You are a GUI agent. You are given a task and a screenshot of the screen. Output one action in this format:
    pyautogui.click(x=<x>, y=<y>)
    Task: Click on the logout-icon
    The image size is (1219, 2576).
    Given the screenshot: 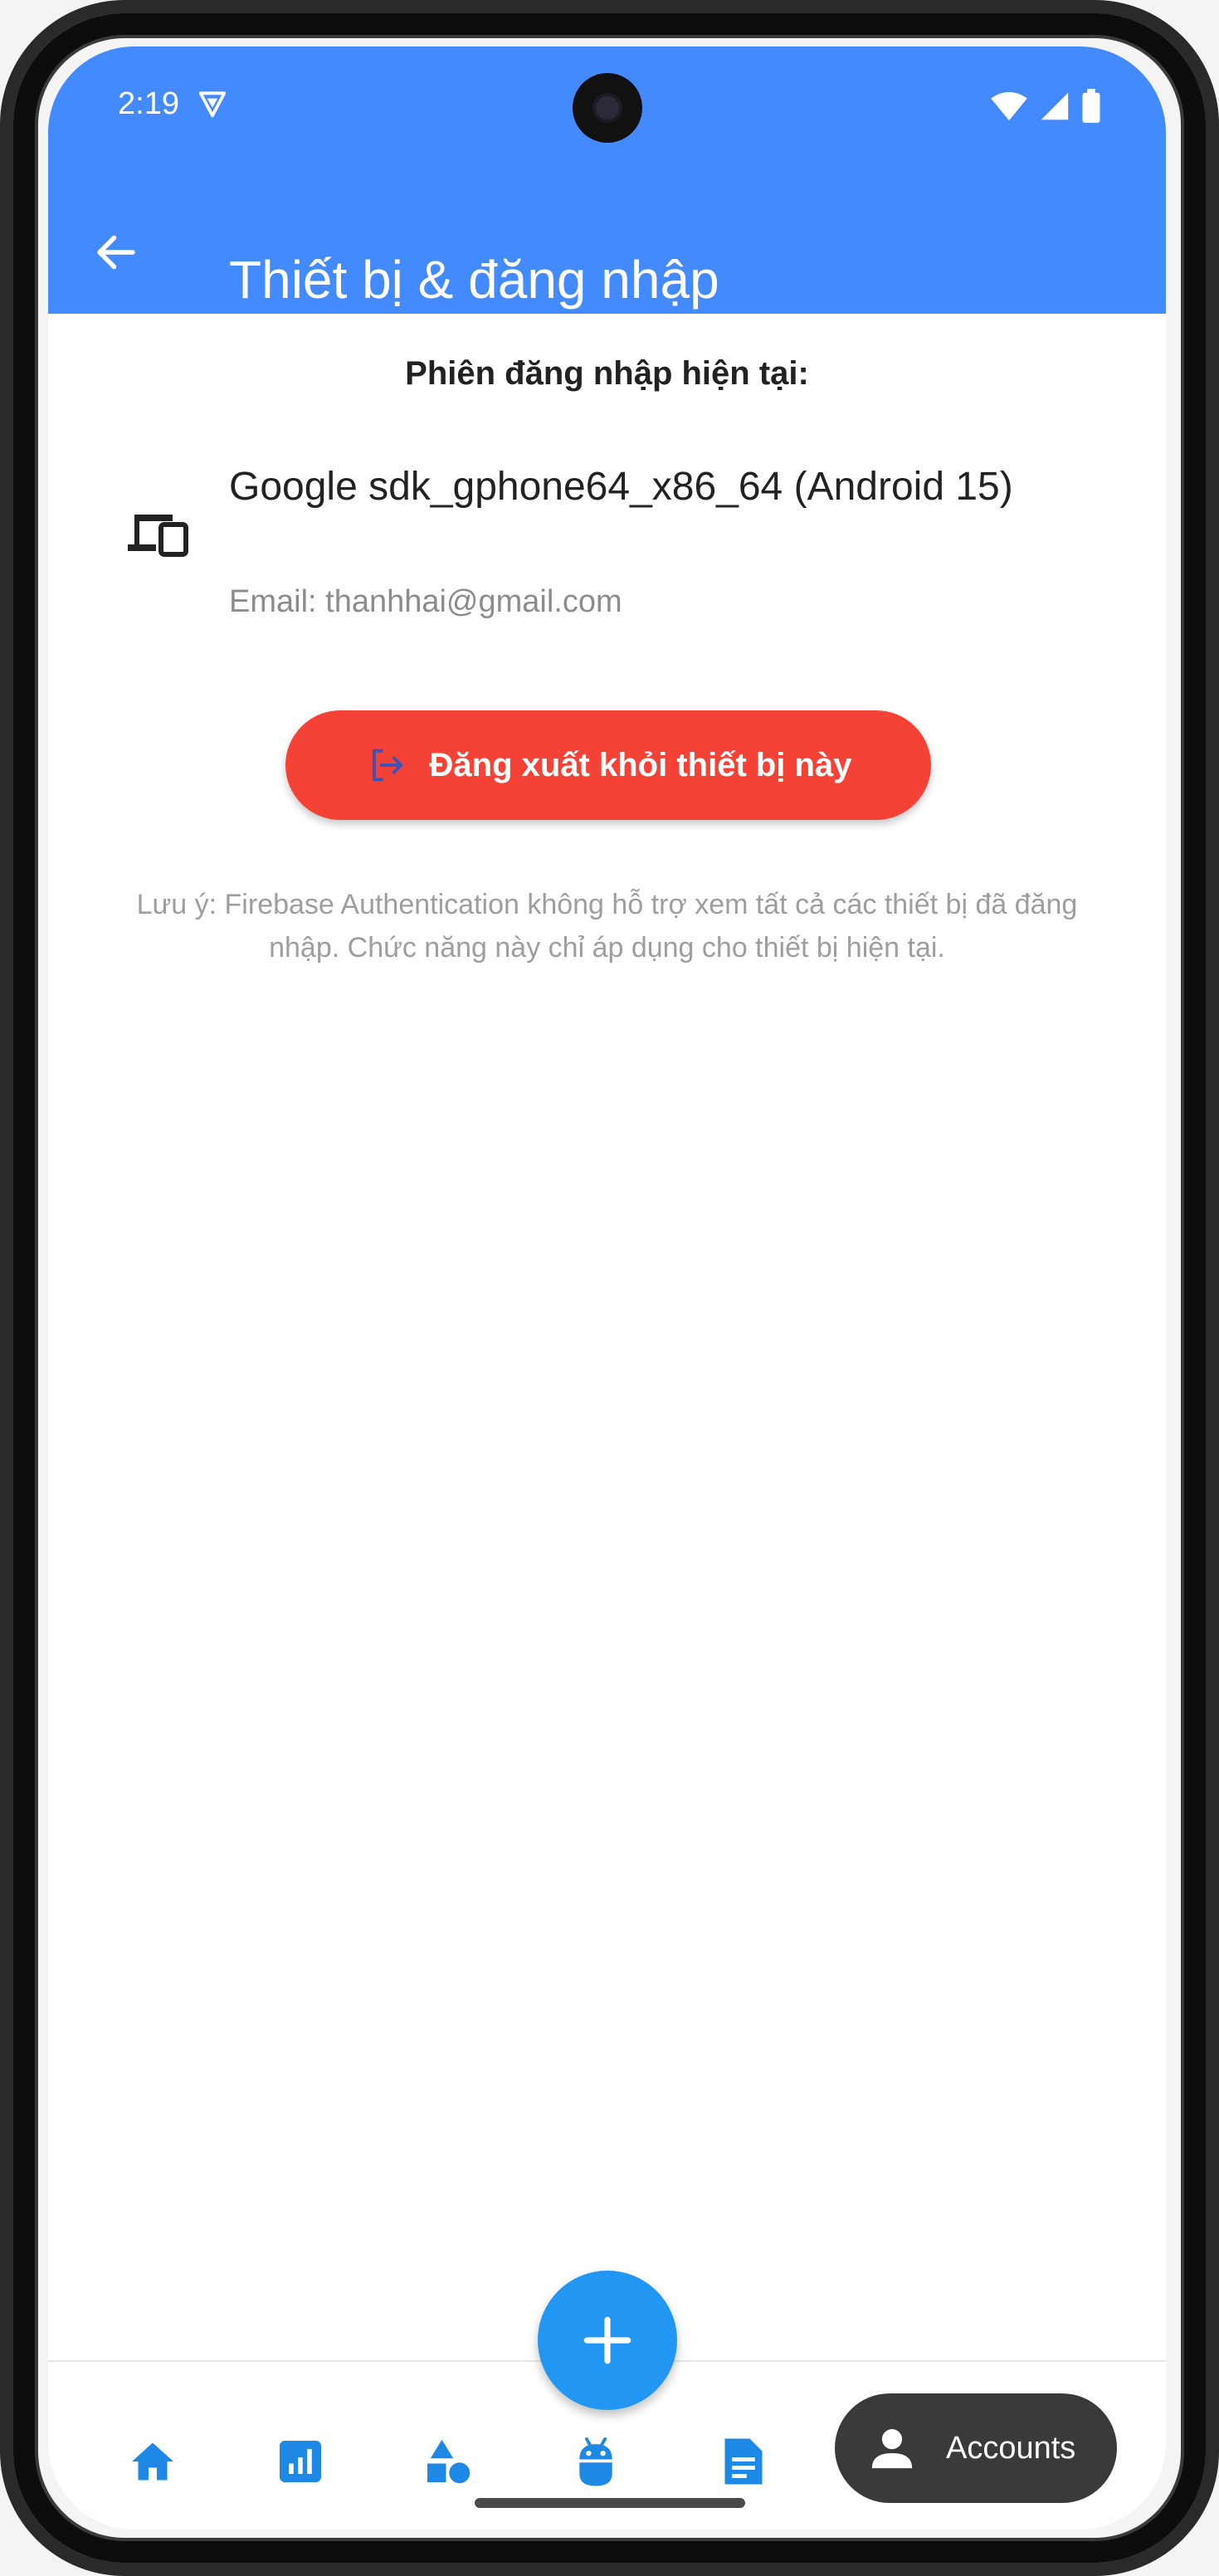 What is the action you would take?
    pyautogui.click(x=387, y=766)
    